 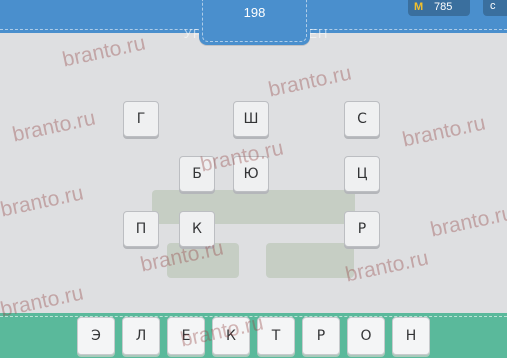 I want to click on dim-left-button, so click(x=203, y=260).